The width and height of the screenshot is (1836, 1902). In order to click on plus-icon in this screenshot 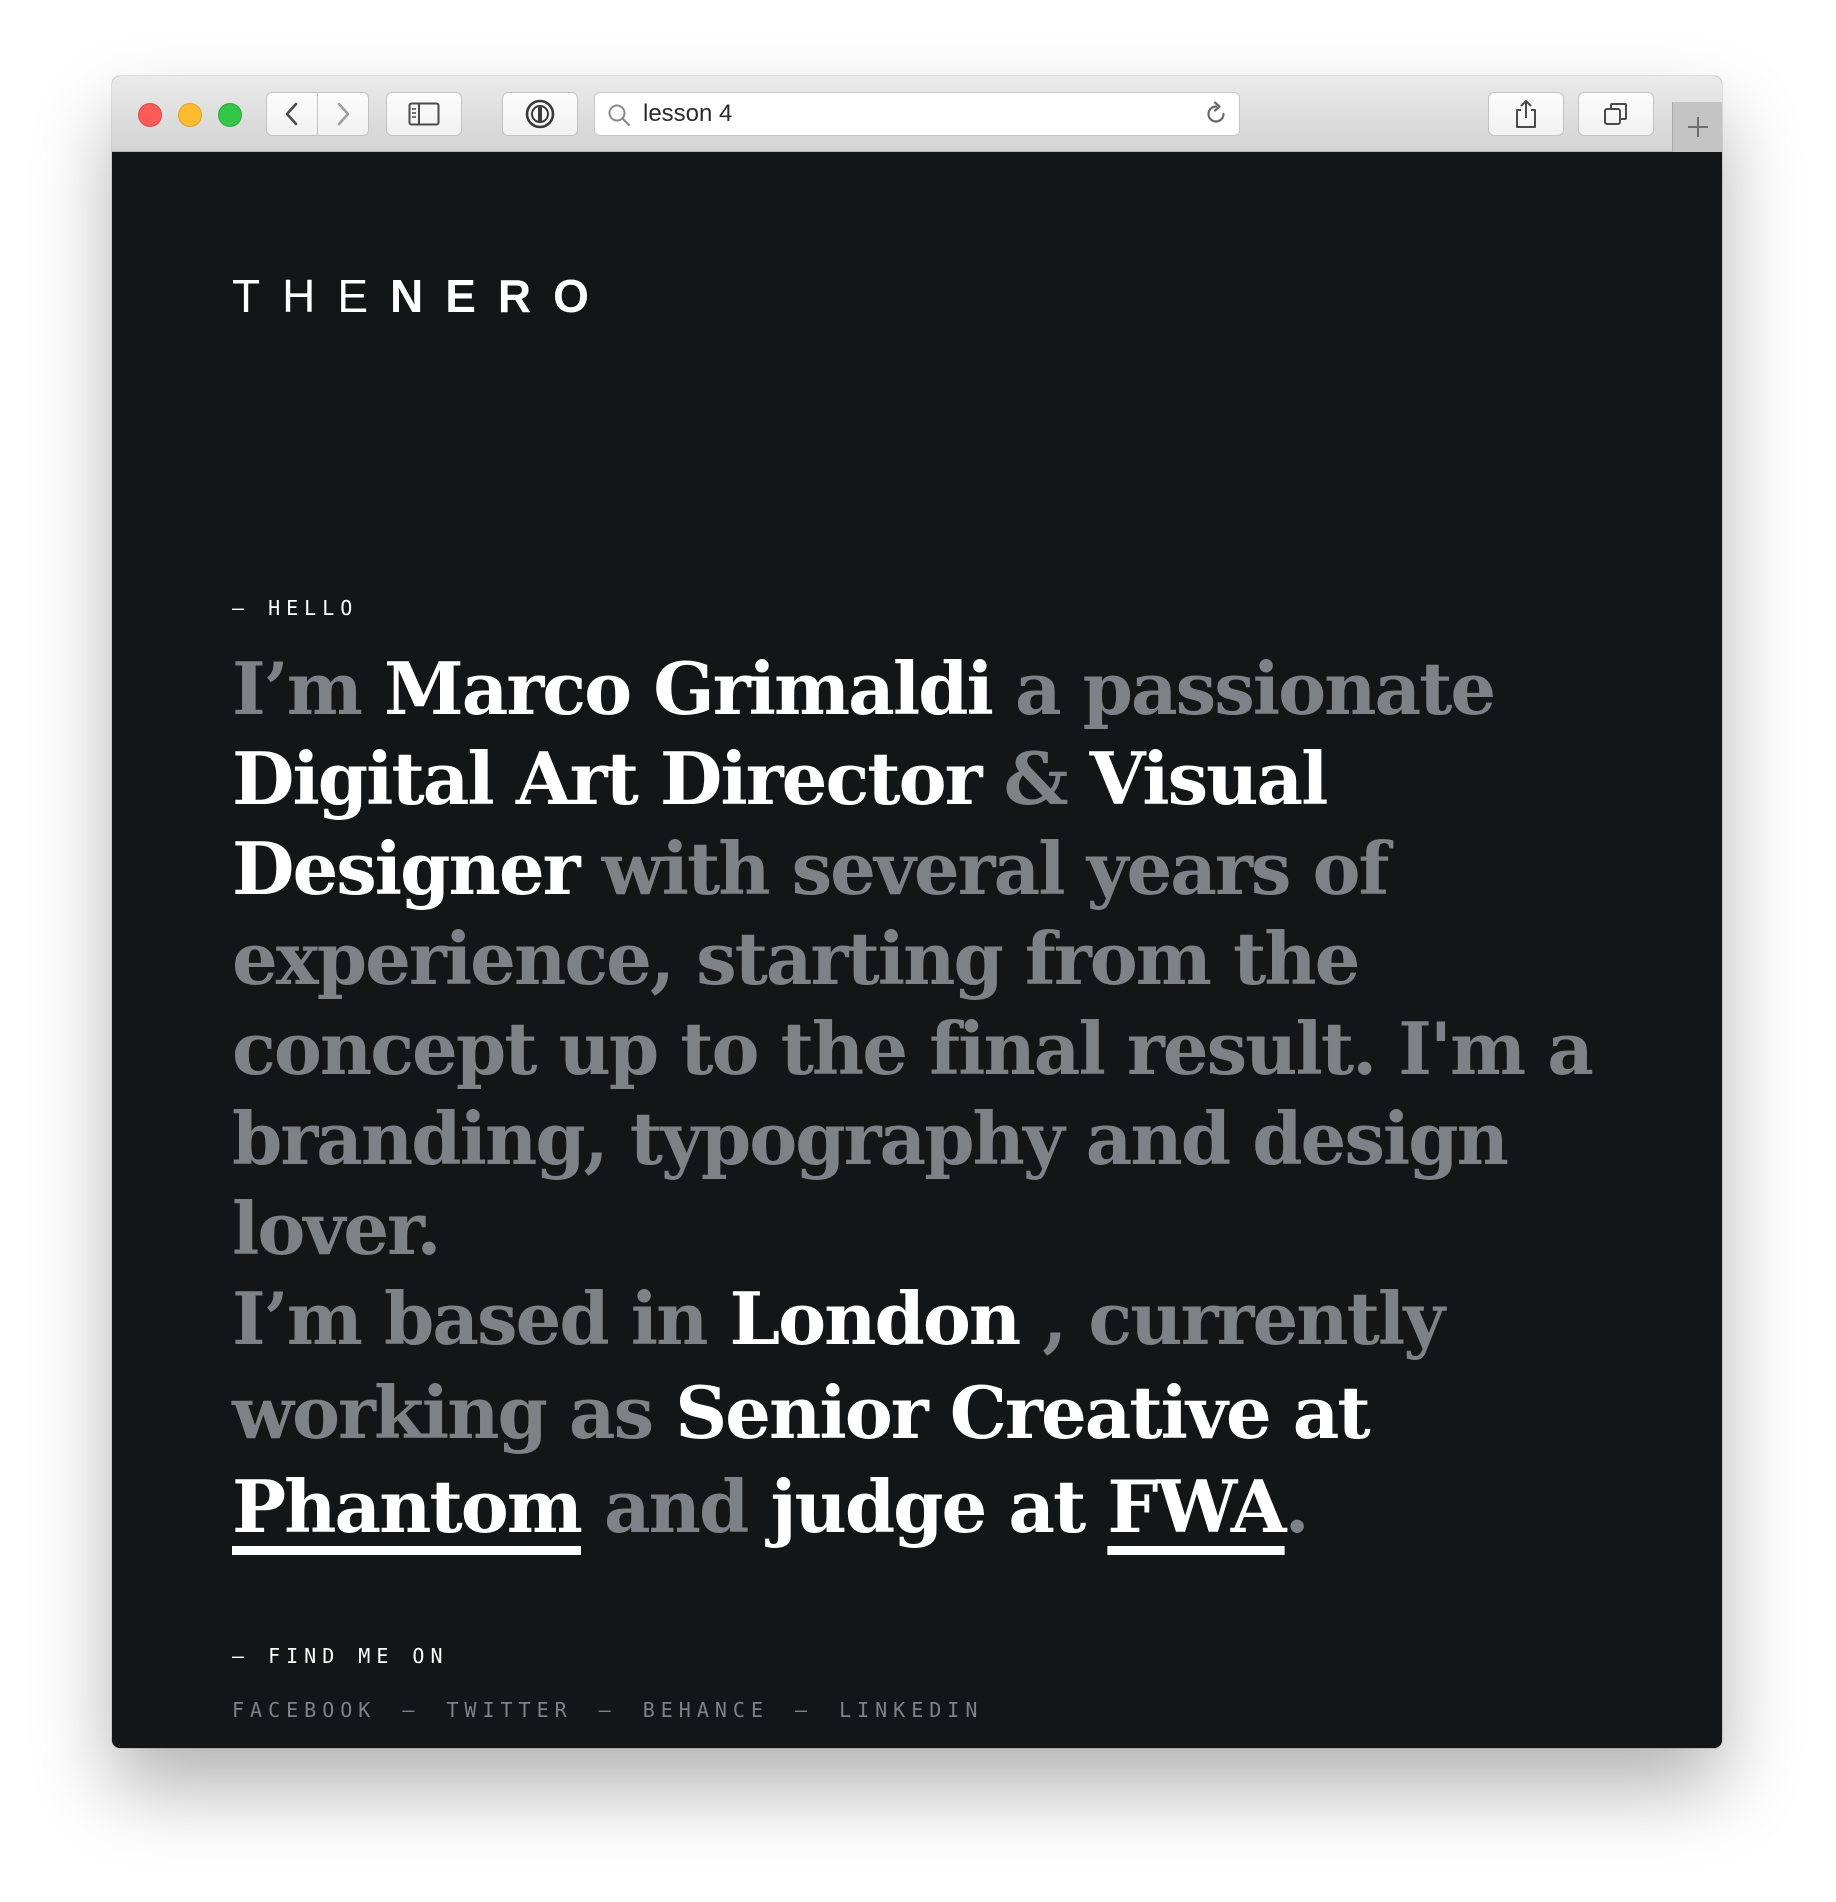, I will do `click(1697, 127)`.